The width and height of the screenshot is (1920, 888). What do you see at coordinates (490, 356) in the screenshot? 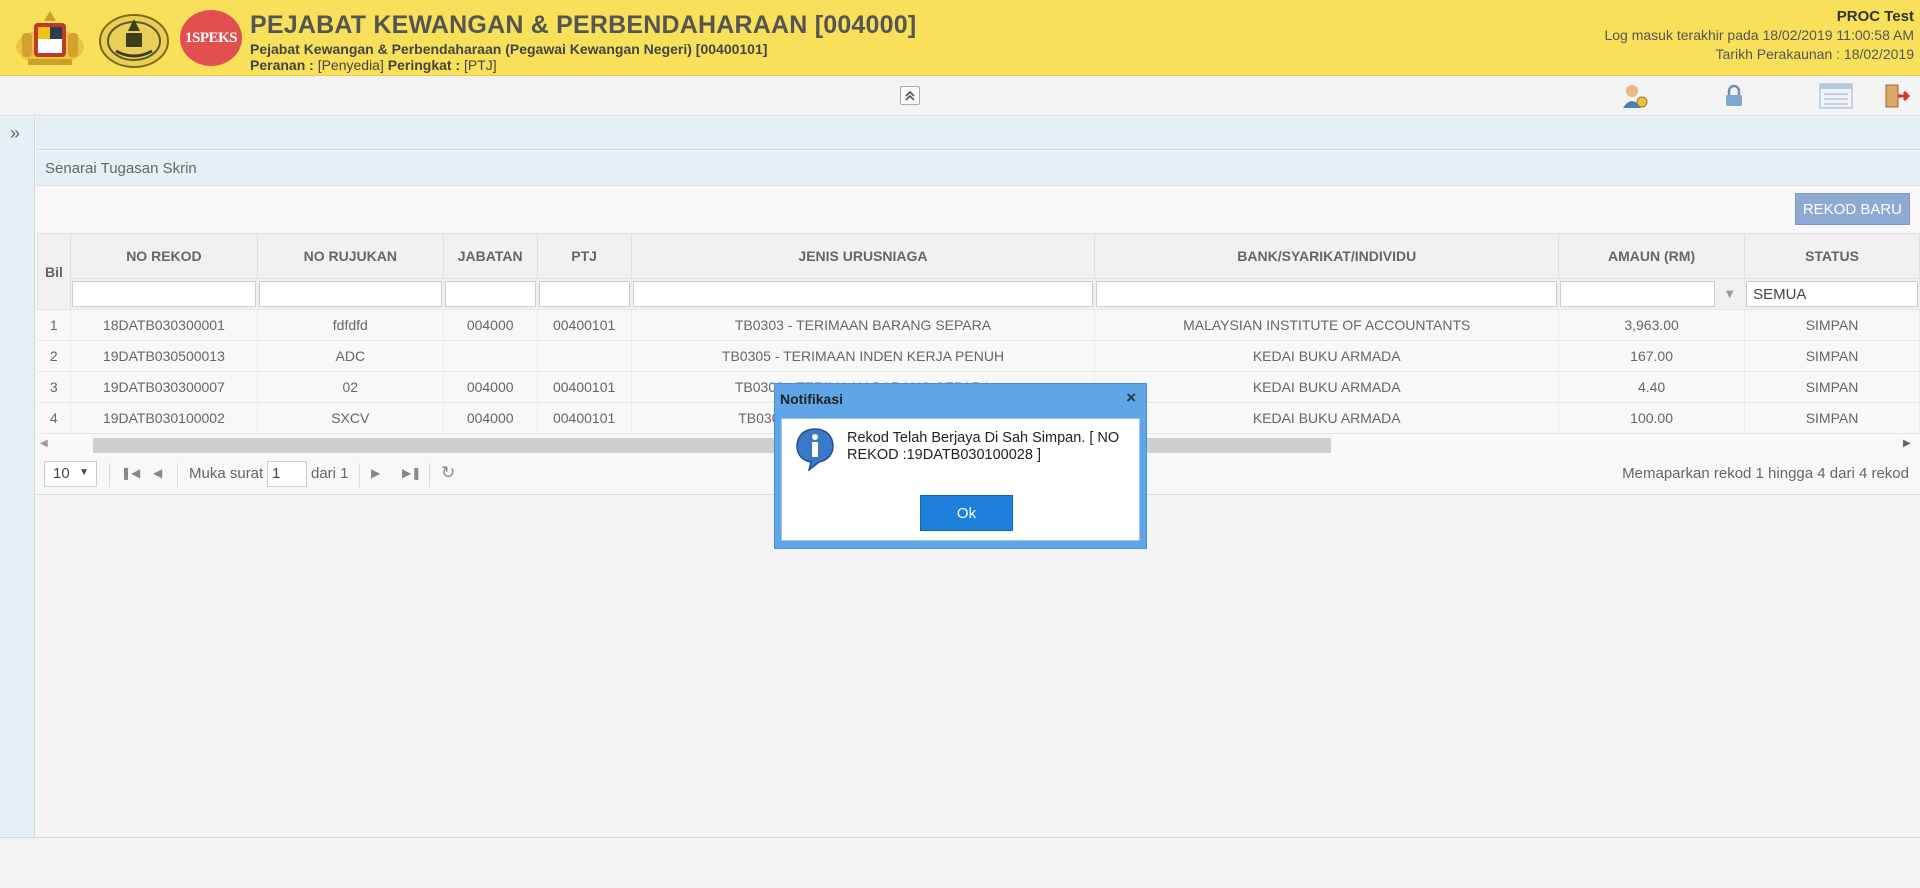
I see `cell-jabatan` at bounding box center [490, 356].